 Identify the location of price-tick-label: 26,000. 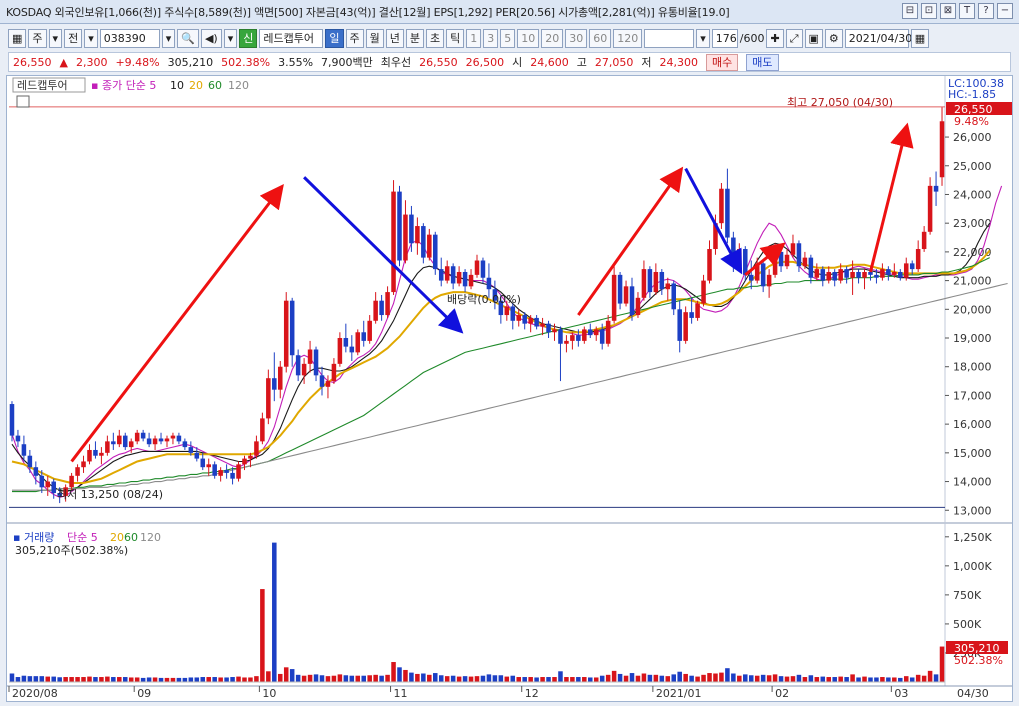
(972, 137).